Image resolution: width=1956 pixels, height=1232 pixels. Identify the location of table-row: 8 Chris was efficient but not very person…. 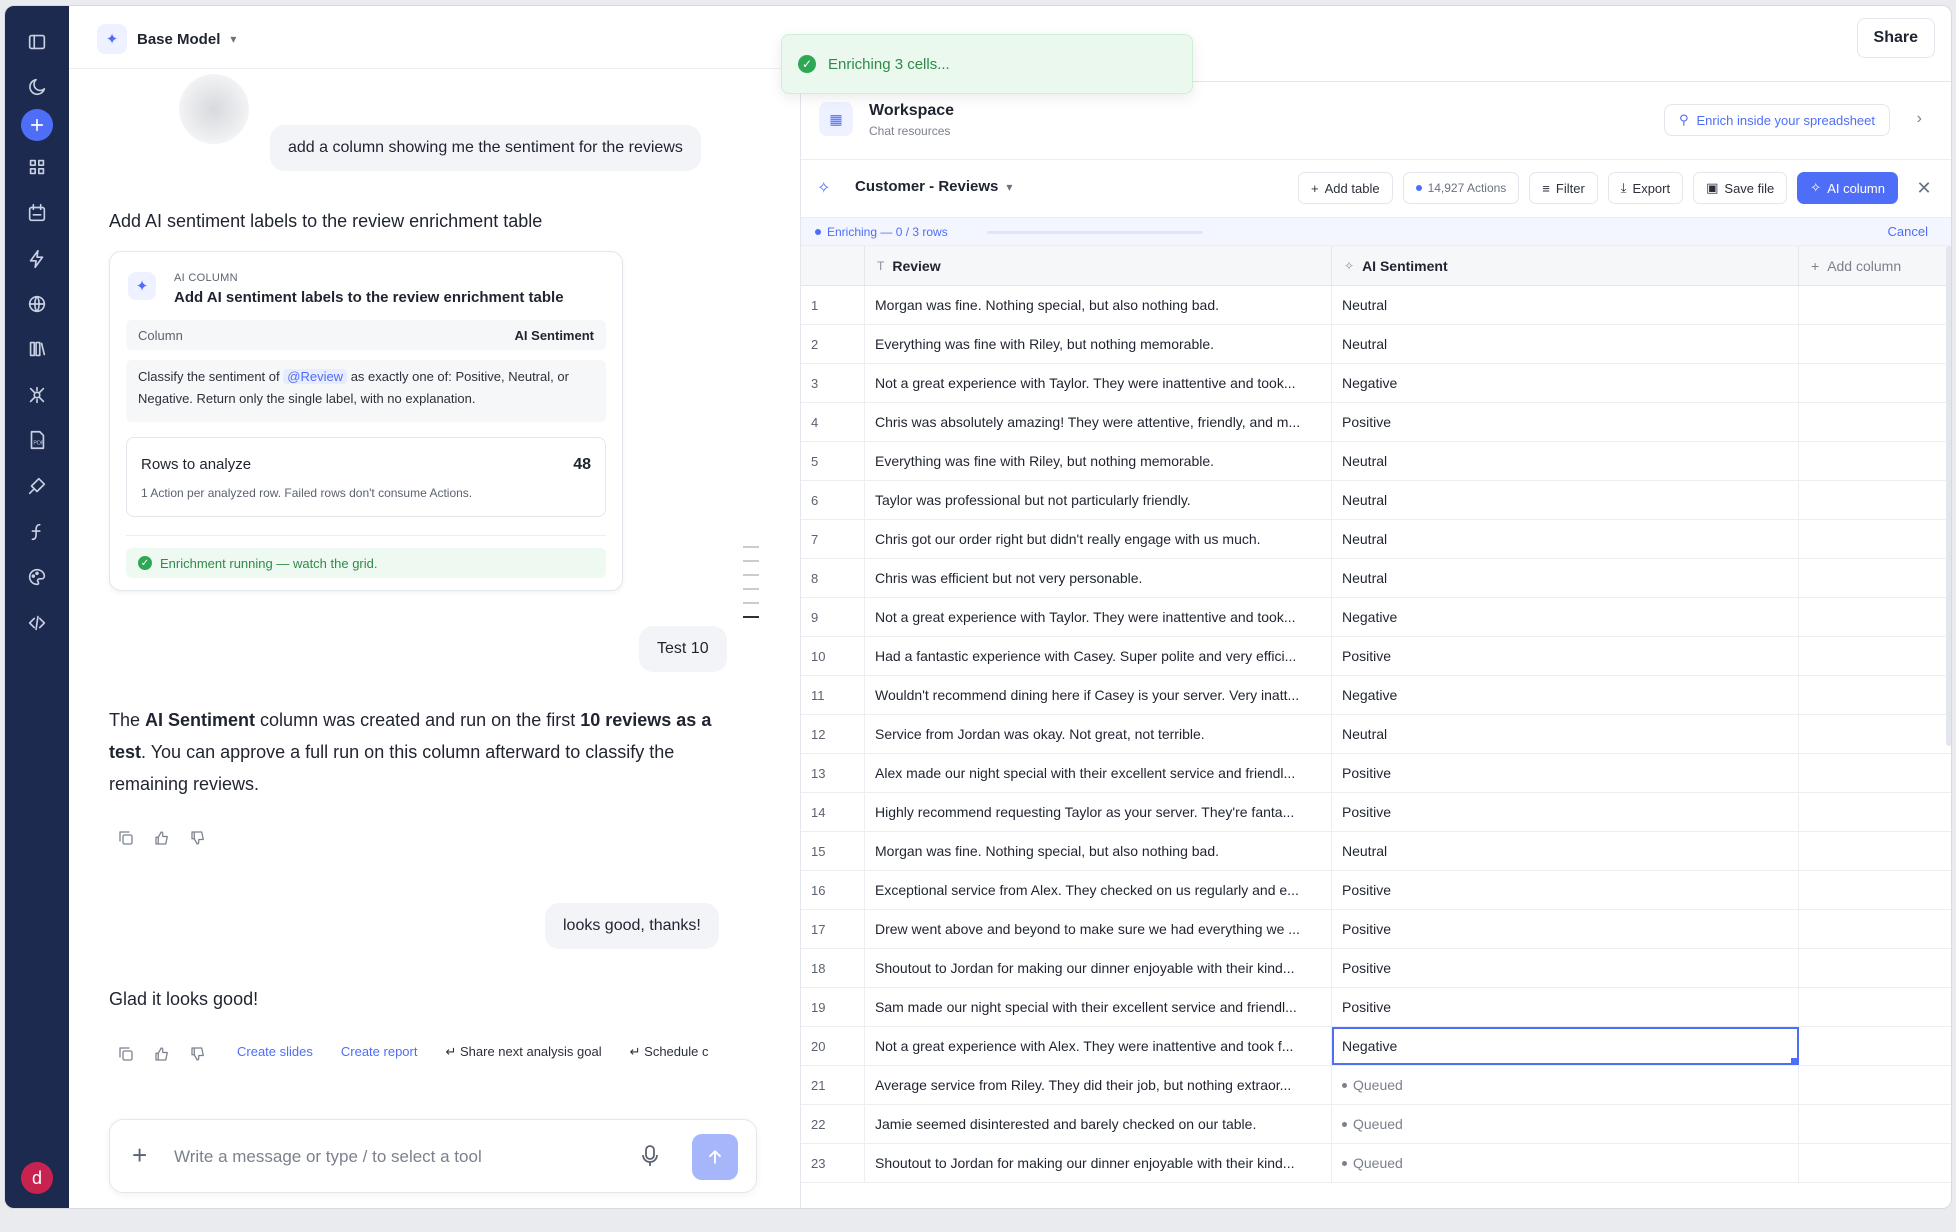
(1376, 578).